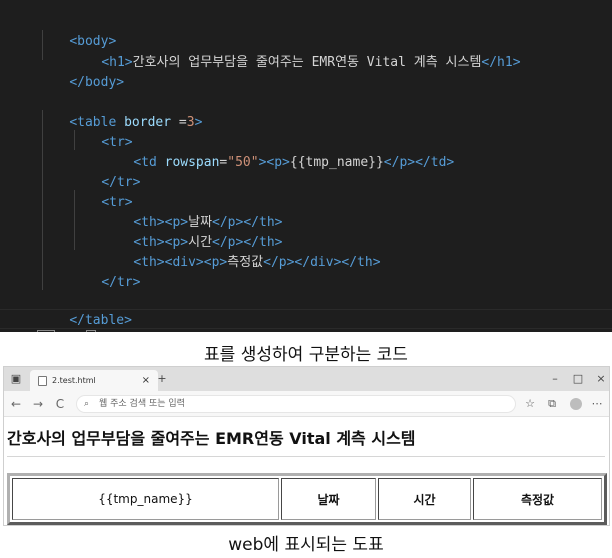 This screenshot has width=612, height=558. Describe the element at coordinates (179, 122) in the screenshot. I see `code-token: =` at that location.